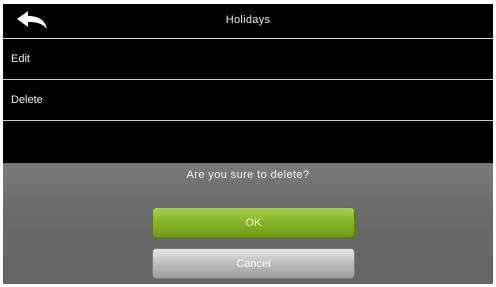 The height and width of the screenshot is (287, 496). What do you see at coordinates (248, 175) in the screenshot?
I see `dialog-message: Are you sure to delete?` at bounding box center [248, 175].